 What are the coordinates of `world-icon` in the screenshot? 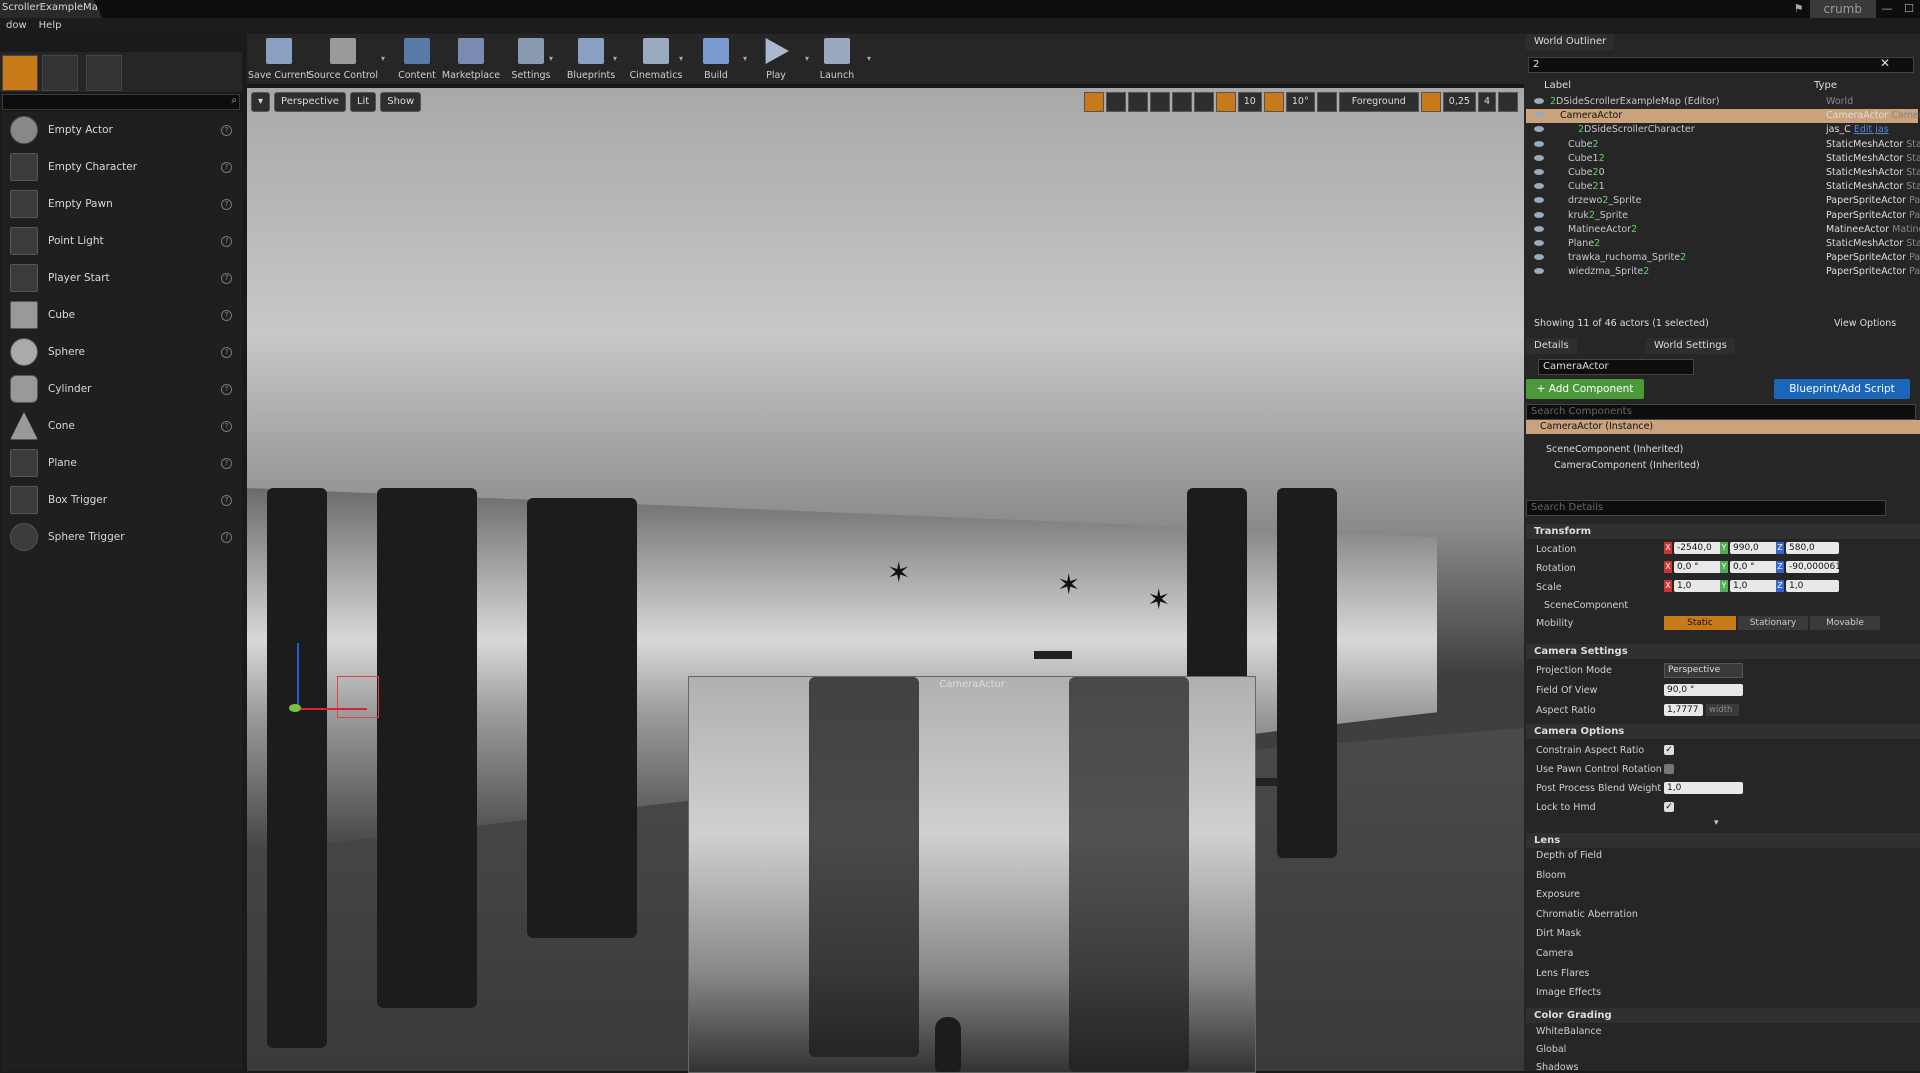 It's located at (1181, 102).